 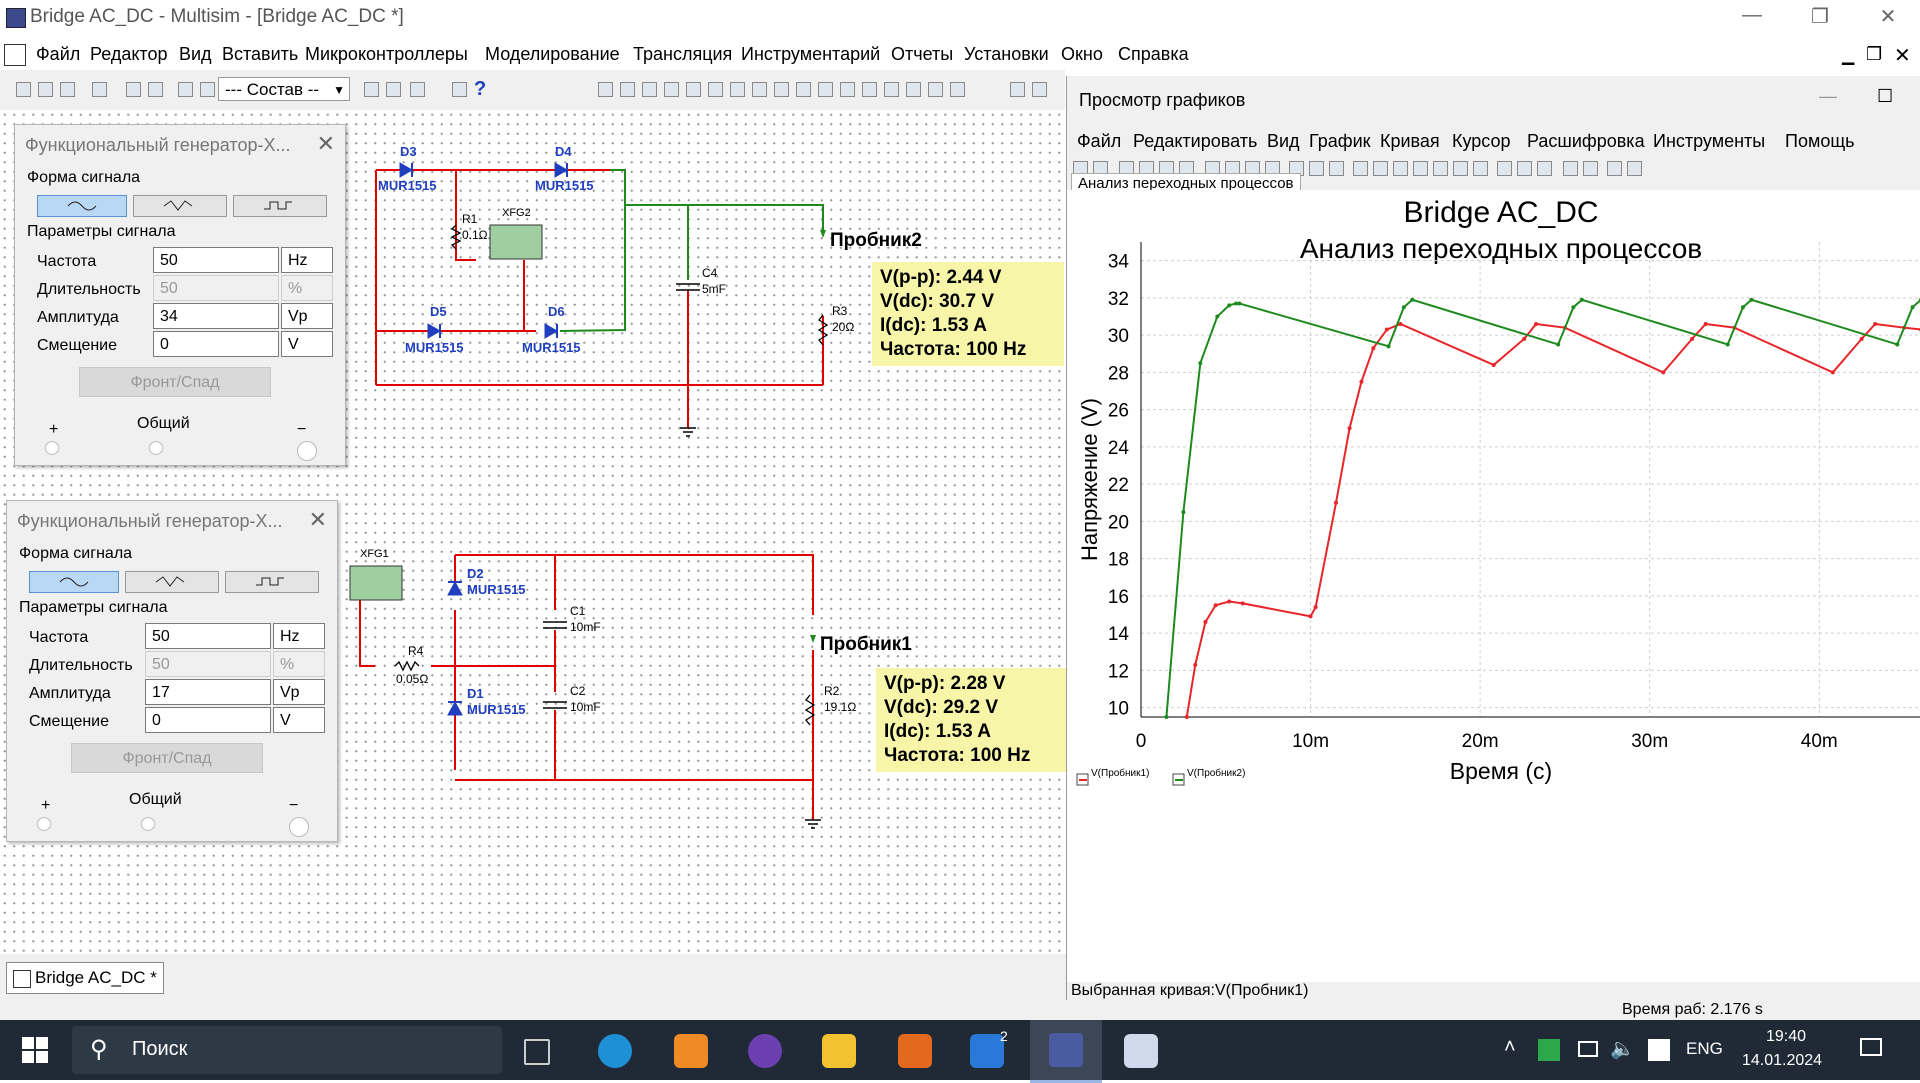 What do you see at coordinates (195, 54) in the screenshot?
I see `menu-view: Вид` at bounding box center [195, 54].